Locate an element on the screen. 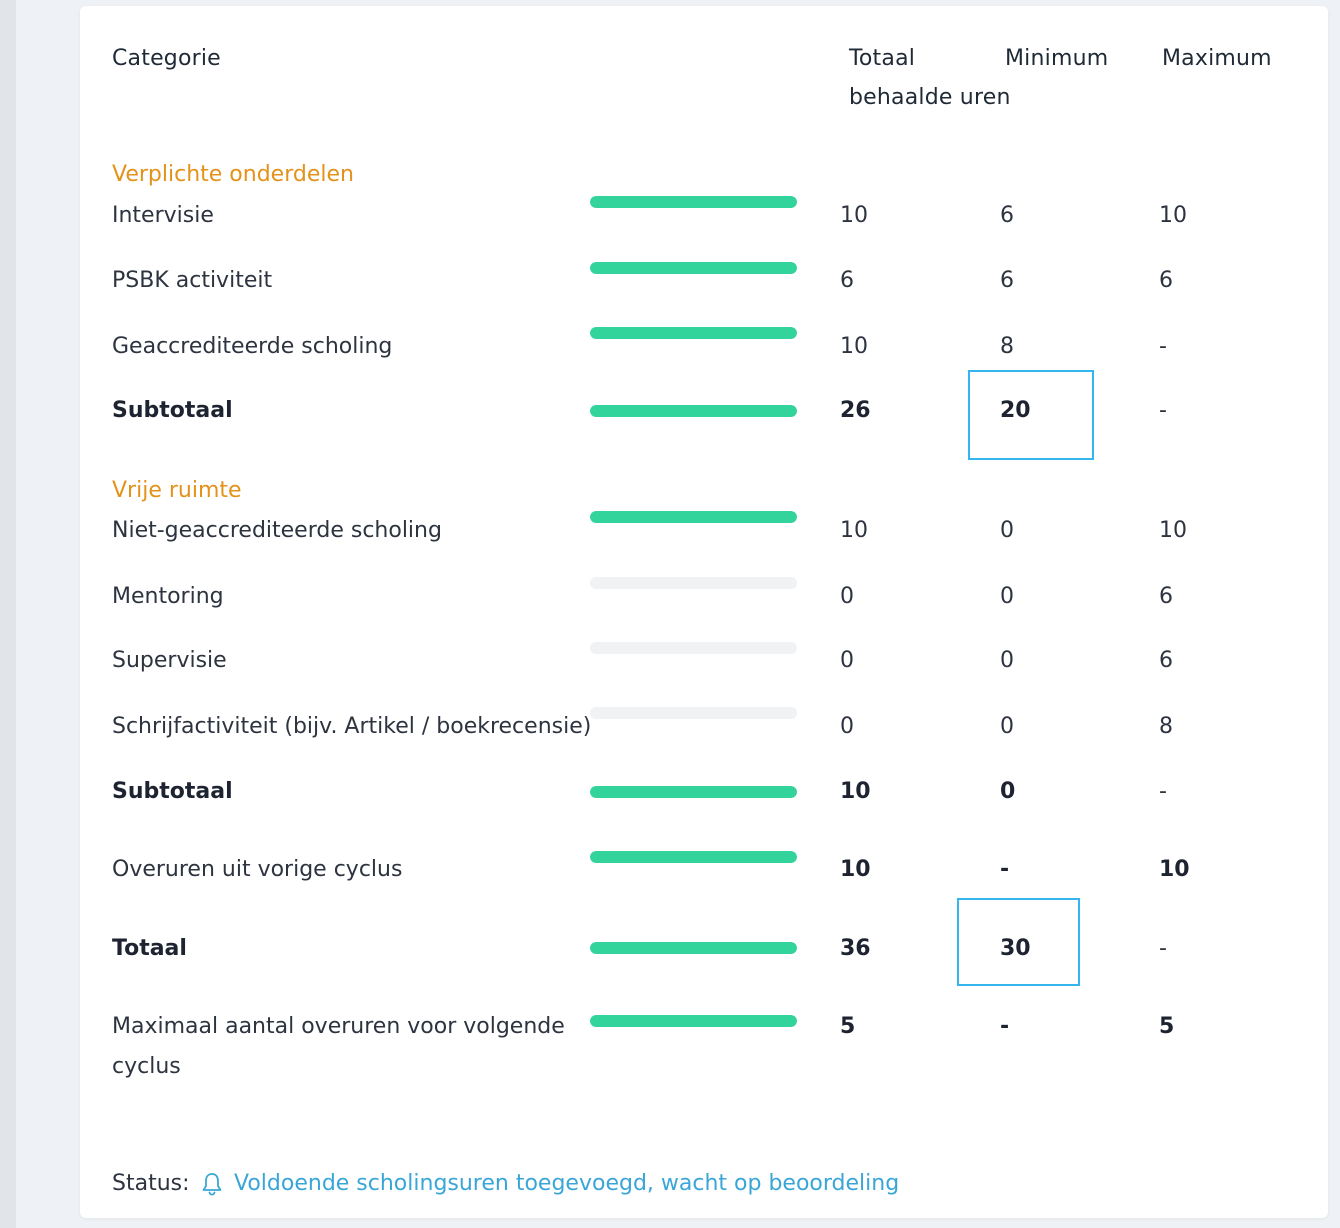 This screenshot has height=1228, width=1340. row-max-mentoring: 6 is located at coordinates (1166, 596).